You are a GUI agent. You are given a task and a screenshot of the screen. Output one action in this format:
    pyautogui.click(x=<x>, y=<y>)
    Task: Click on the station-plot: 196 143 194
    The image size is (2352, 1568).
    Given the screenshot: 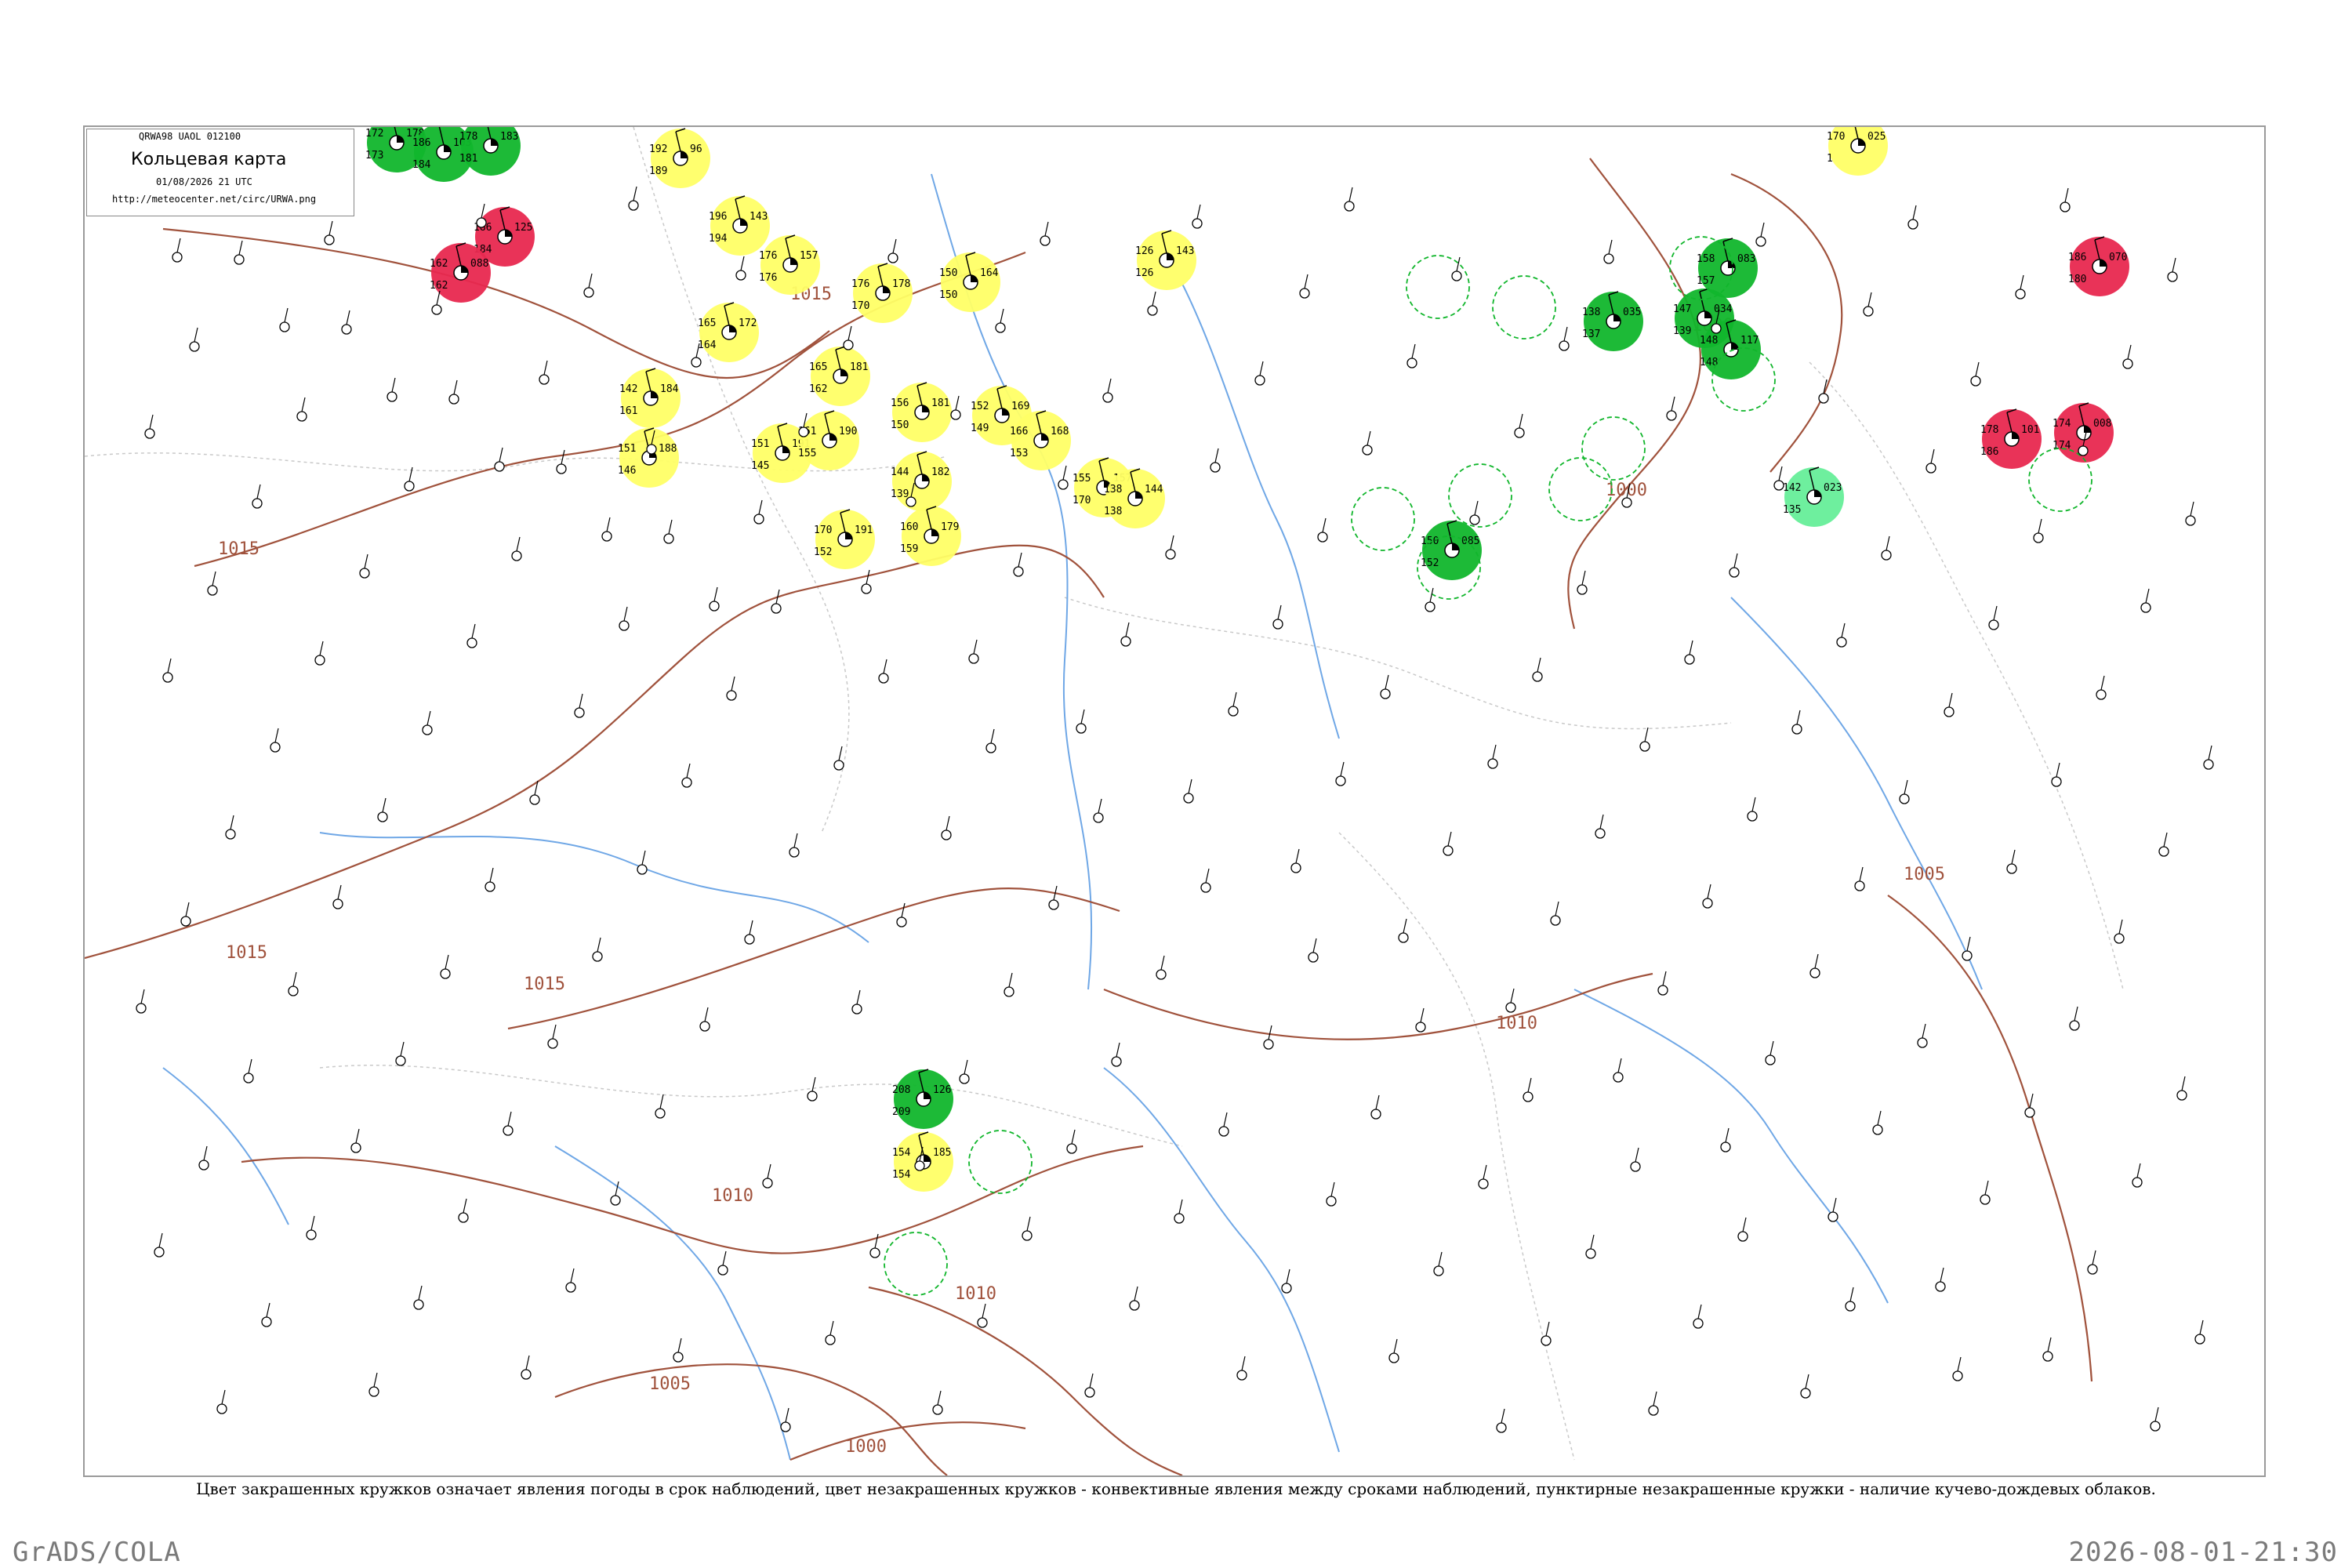 What is the action you would take?
    pyautogui.click(x=739, y=225)
    